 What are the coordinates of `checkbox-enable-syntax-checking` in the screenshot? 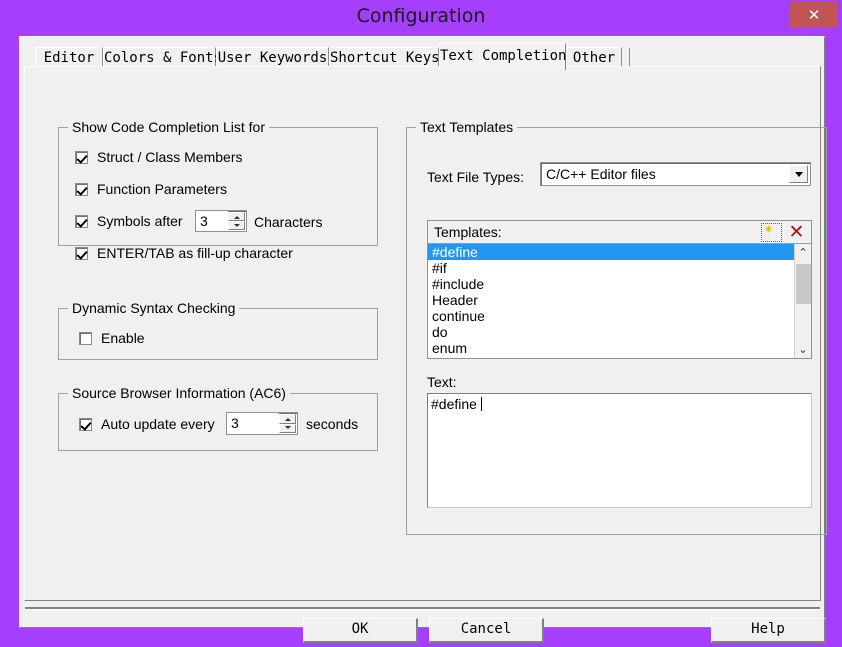 It's located at (85, 338).